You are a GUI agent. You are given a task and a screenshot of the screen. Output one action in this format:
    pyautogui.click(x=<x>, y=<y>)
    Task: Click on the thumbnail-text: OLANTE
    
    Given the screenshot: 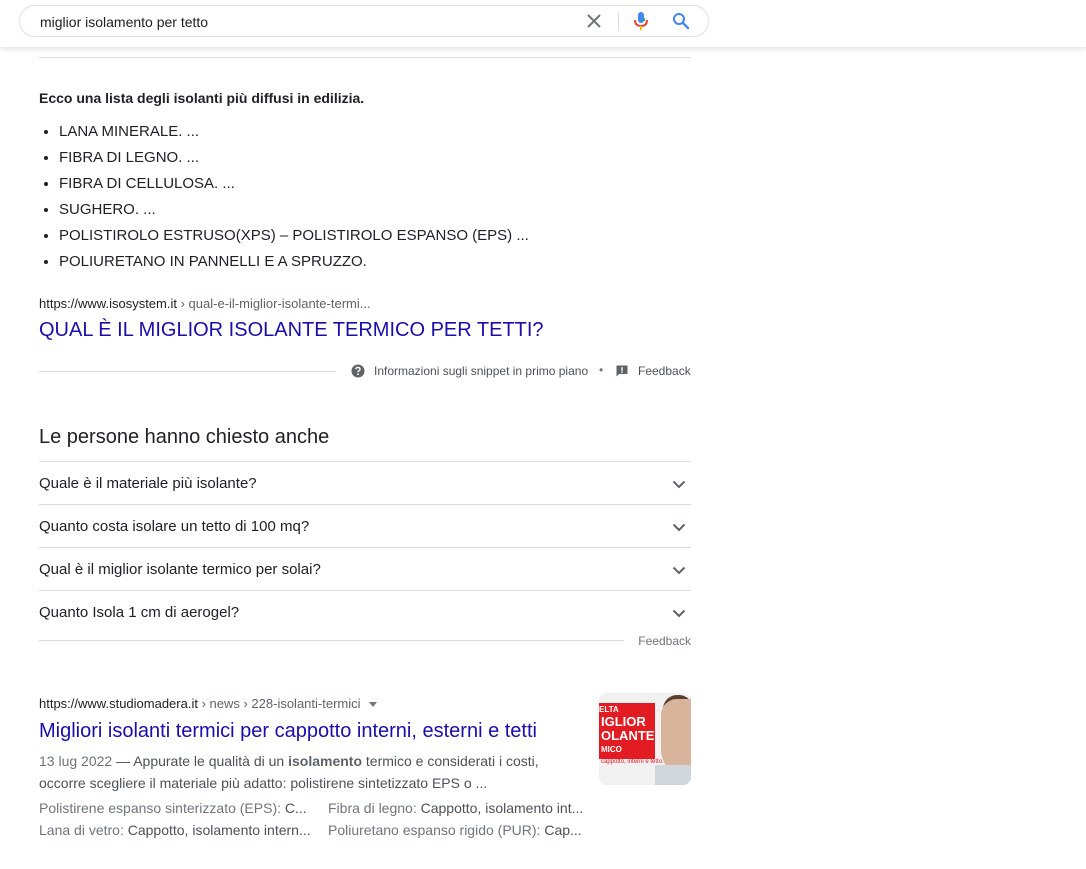 What is the action you would take?
    pyautogui.click(x=628, y=735)
    